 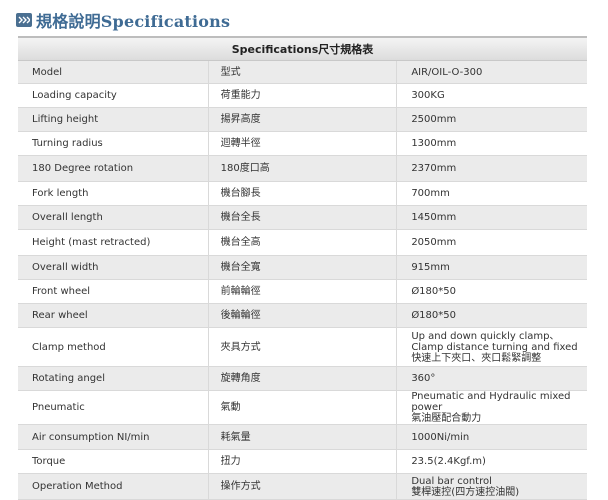 I want to click on spec-label-zh: 旋轉角度, so click(x=302, y=379).